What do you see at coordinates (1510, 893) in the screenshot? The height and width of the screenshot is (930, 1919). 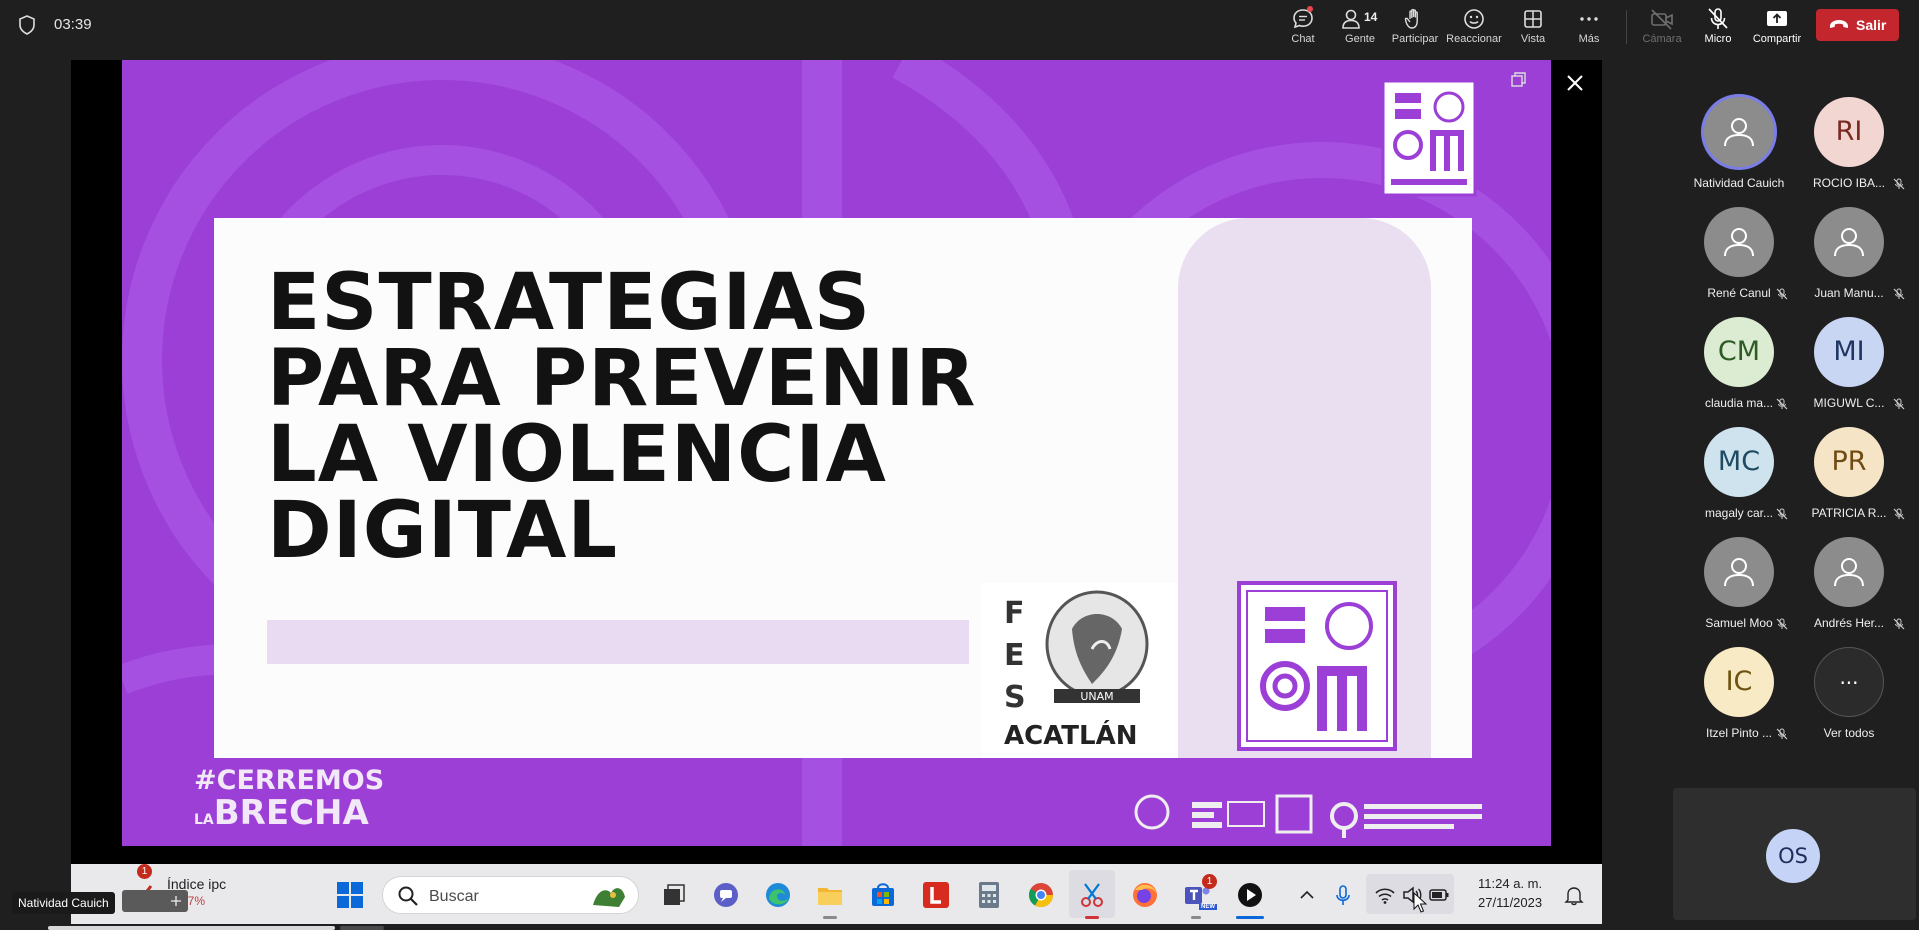 I see `taskbar-clock: 11:24 a. m. 27/11/2023` at bounding box center [1510, 893].